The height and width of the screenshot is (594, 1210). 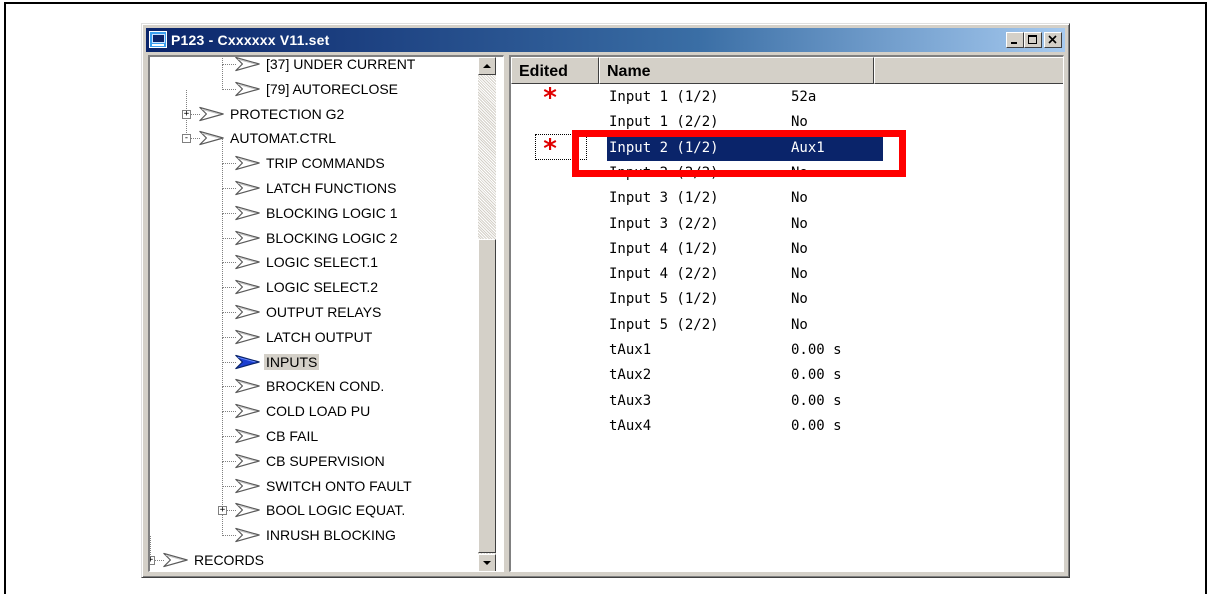 What do you see at coordinates (332, 237) in the screenshot?
I see `tree-item-label: BLOCKING LOGIC 2` at bounding box center [332, 237].